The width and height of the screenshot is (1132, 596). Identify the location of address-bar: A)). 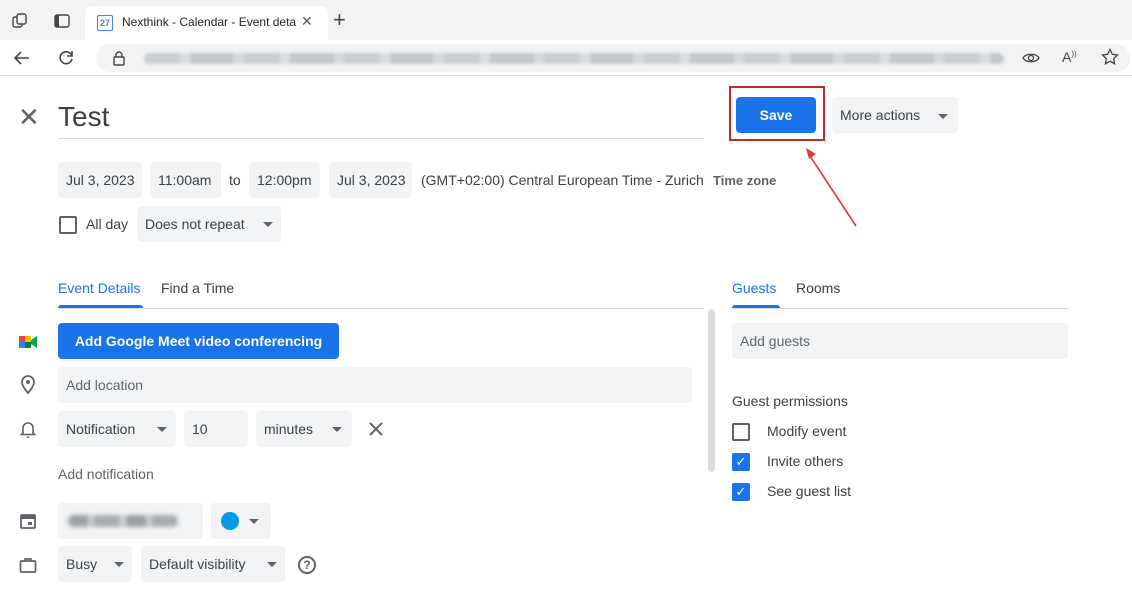
(613, 58).